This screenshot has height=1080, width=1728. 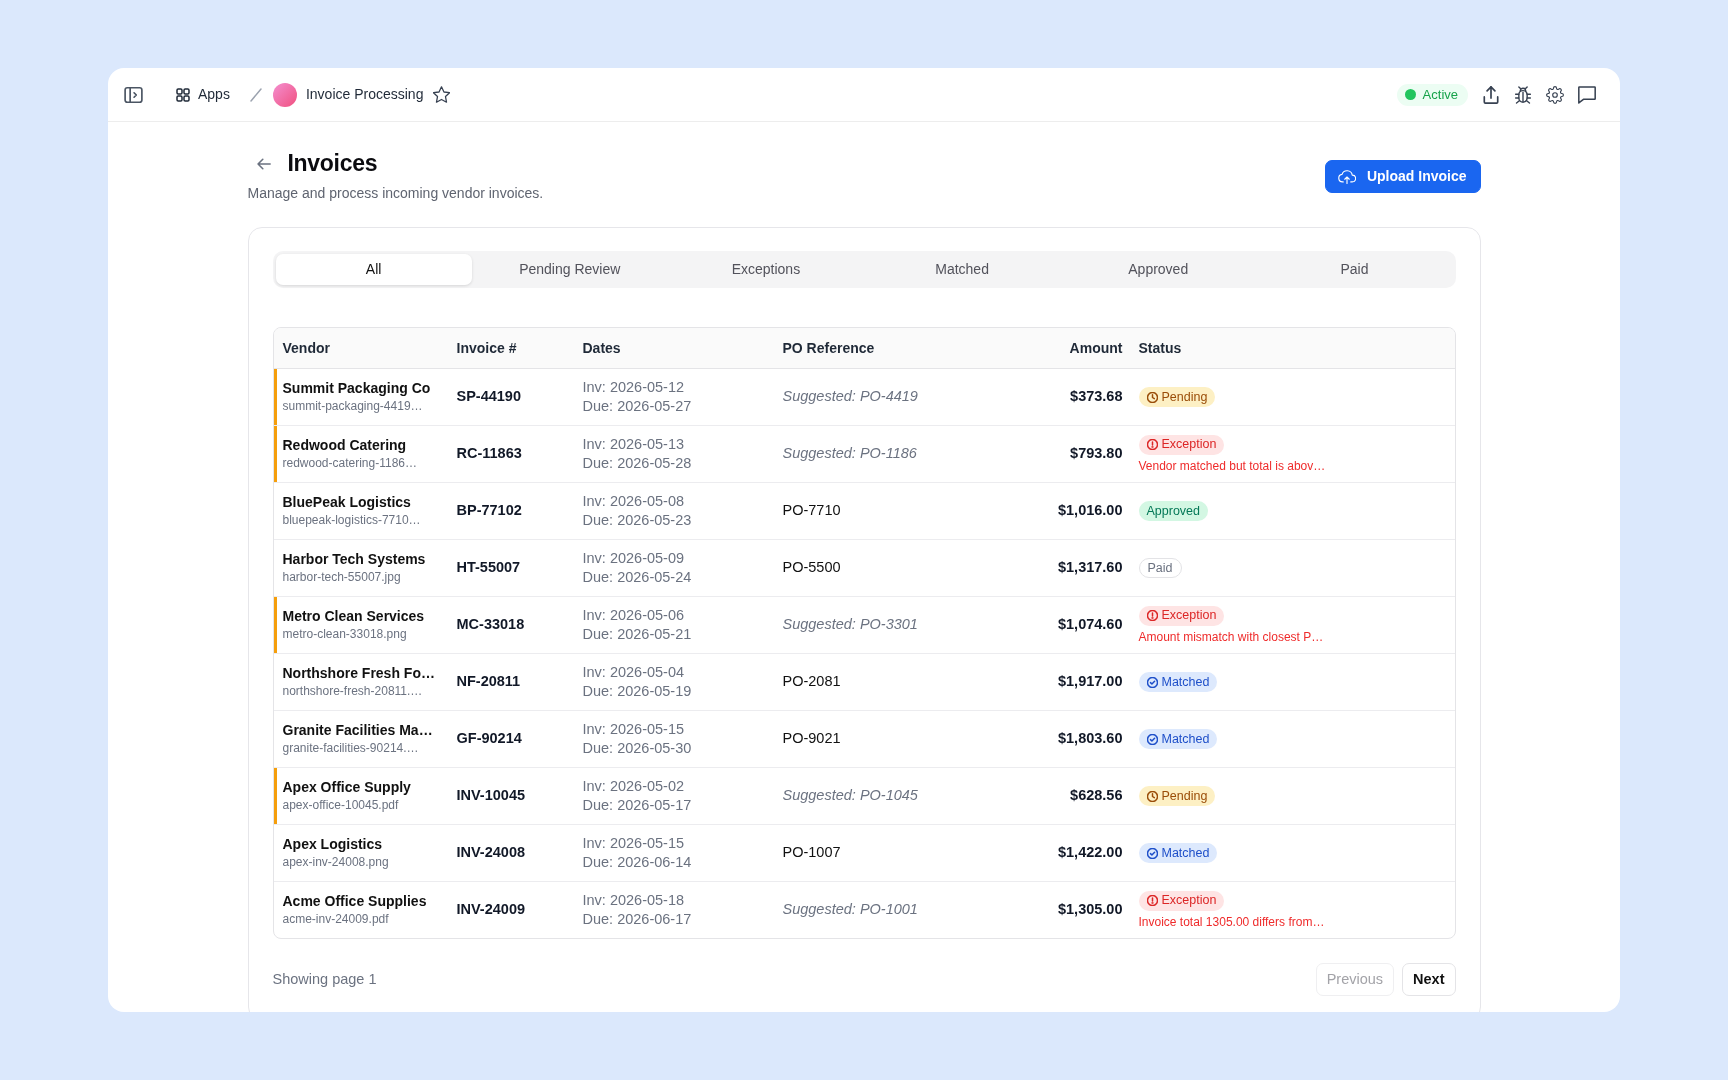 I want to click on amount: $373.68, so click(x=1096, y=396).